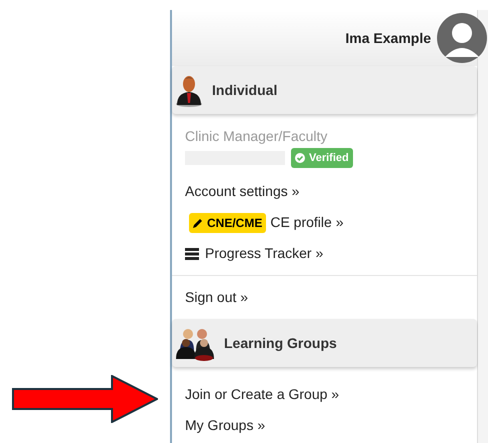 This screenshot has height=443, width=488. Describe the element at coordinates (300, 158) in the screenshot. I see `check-circle-icon` at that location.